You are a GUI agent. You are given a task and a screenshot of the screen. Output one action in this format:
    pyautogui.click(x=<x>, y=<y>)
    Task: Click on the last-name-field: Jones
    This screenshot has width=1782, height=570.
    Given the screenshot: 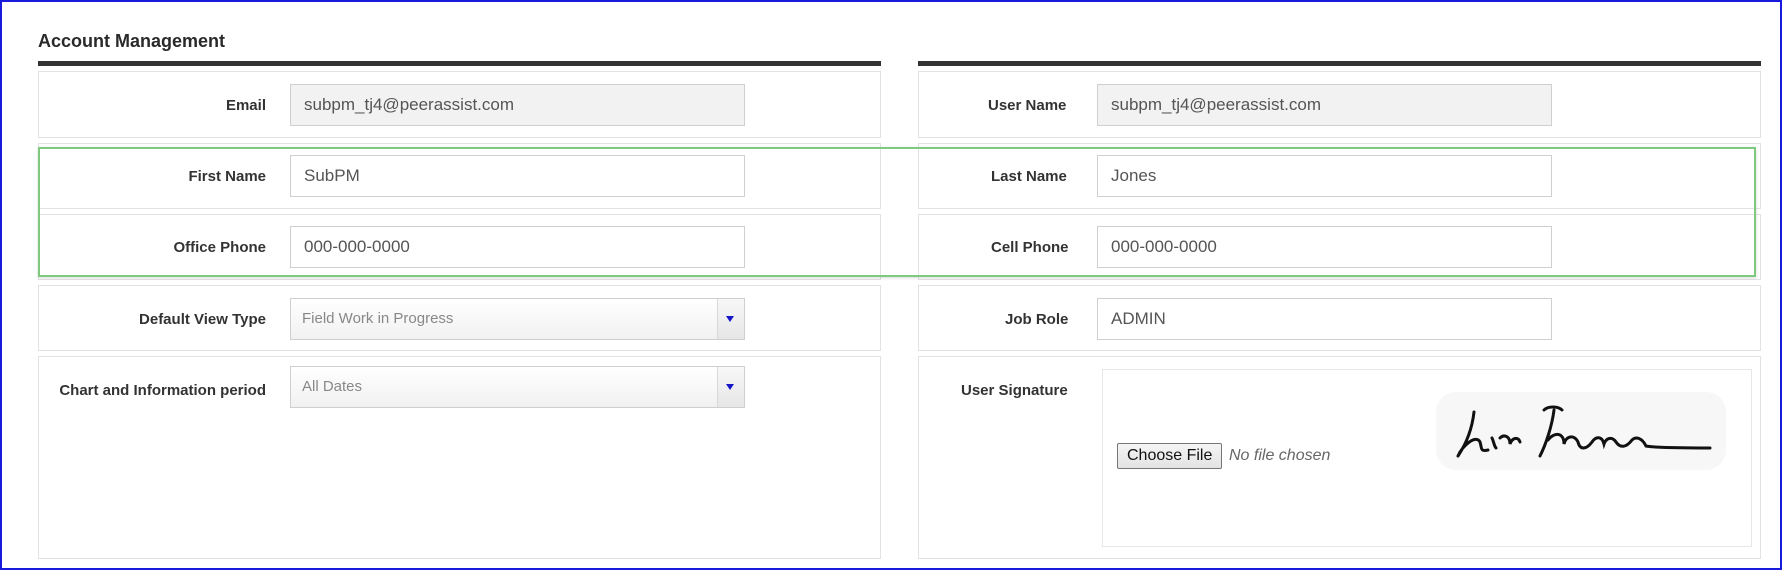 What is the action you would take?
    pyautogui.click(x=1324, y=176)
    